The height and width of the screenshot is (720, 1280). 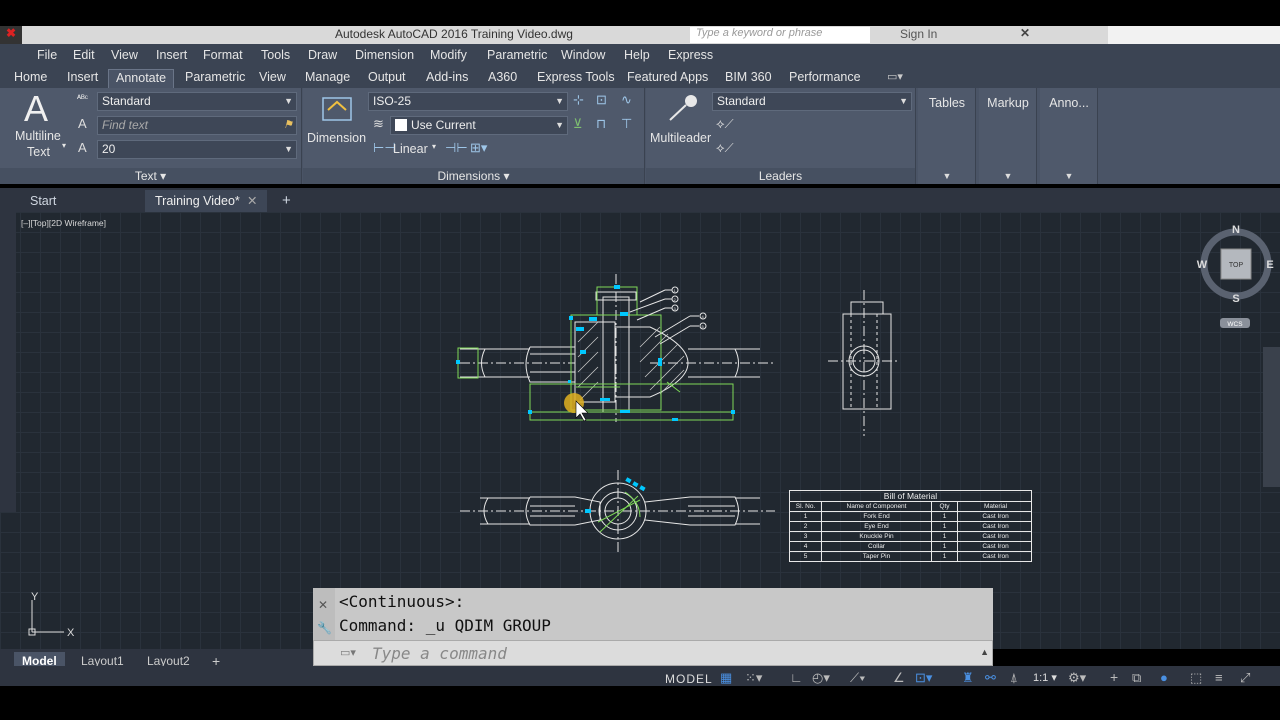 What do you see at coordinates (502, 78) in the screenshot?
I see `tab-a360: A360` at bounding box center [502, 78].